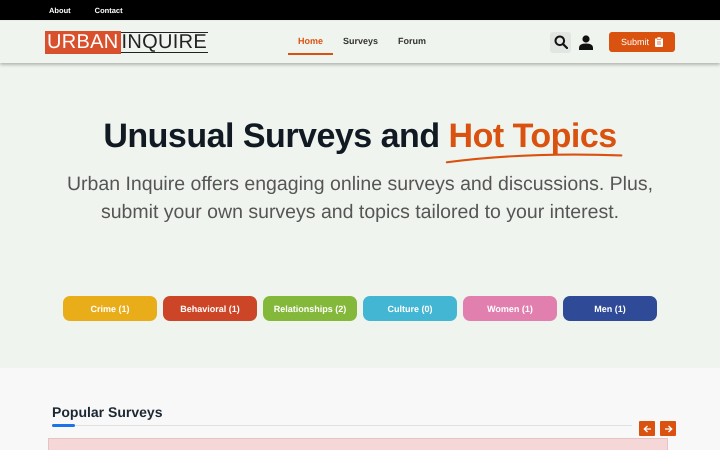 The width and height of the screenshot is (720, 450). Describe the element at coordinates (360, 42) in the screenshot. I see `nav-link: Surveys` at that location.